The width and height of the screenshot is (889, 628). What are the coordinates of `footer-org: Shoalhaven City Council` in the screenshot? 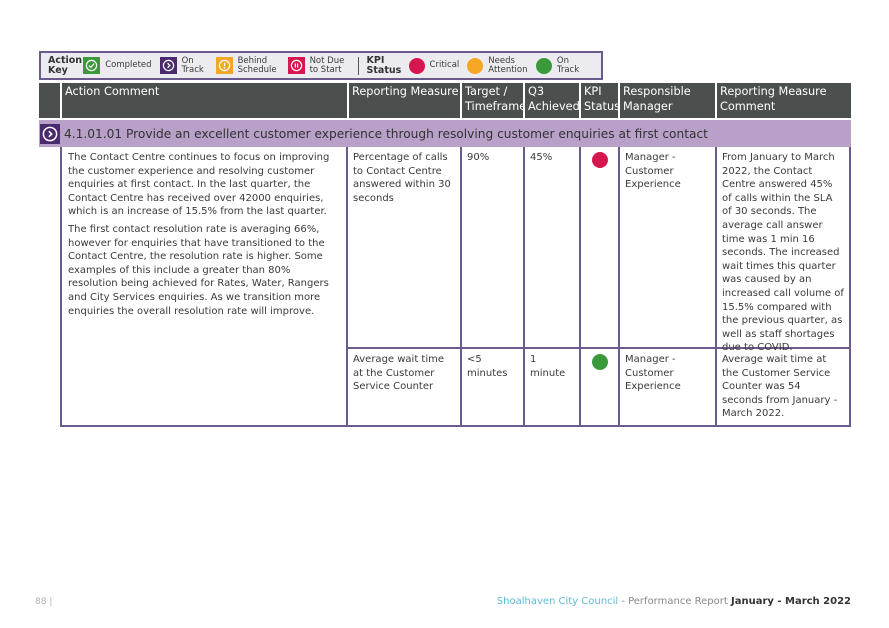 It's located at (557, 601).